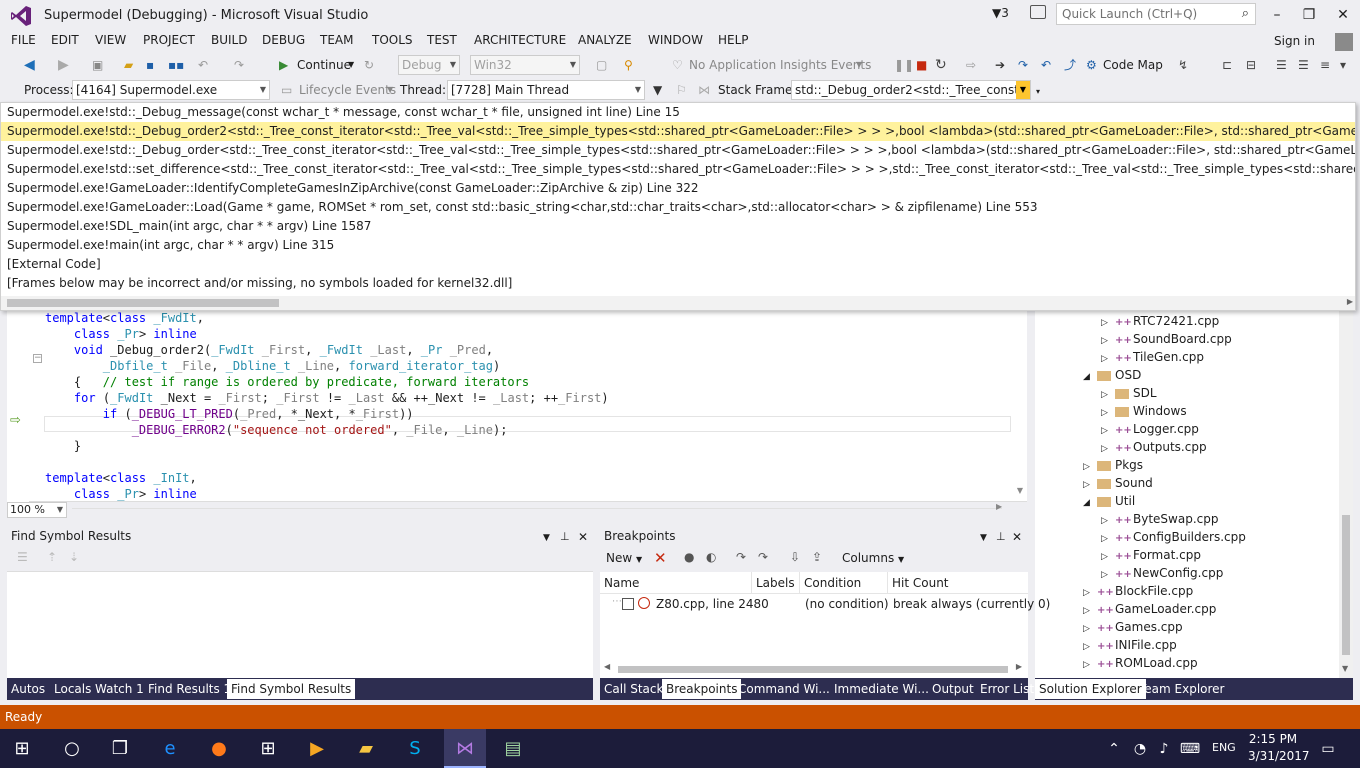 The image size is (1360, 768). Describe the element at coordinates (921, 65) in the screenshot. I see `stop-icon: ■` at that location.